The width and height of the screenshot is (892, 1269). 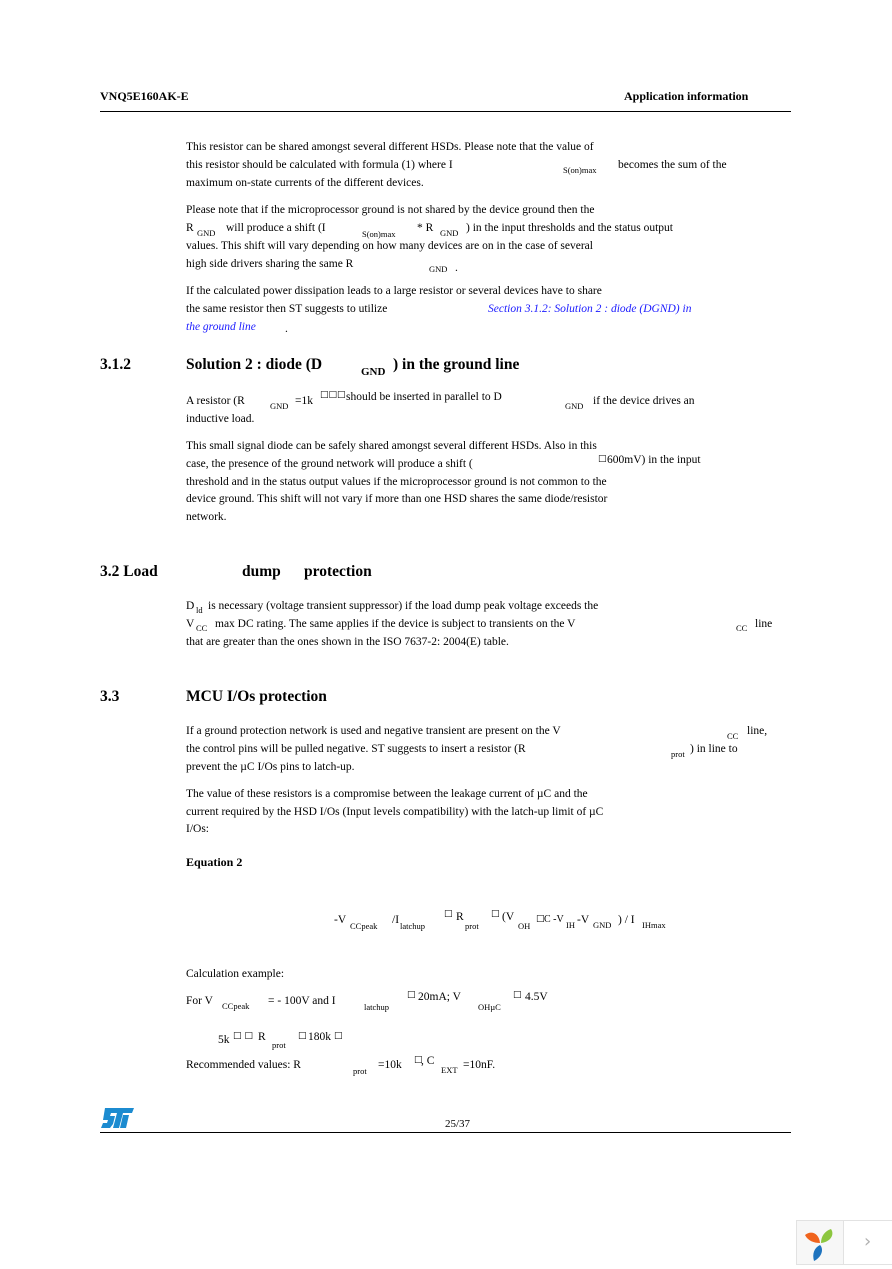 What do you see at coordinates (262, 1037) in the screenshot?
I see `calc-term: R` at bounding box center [262, 1037].